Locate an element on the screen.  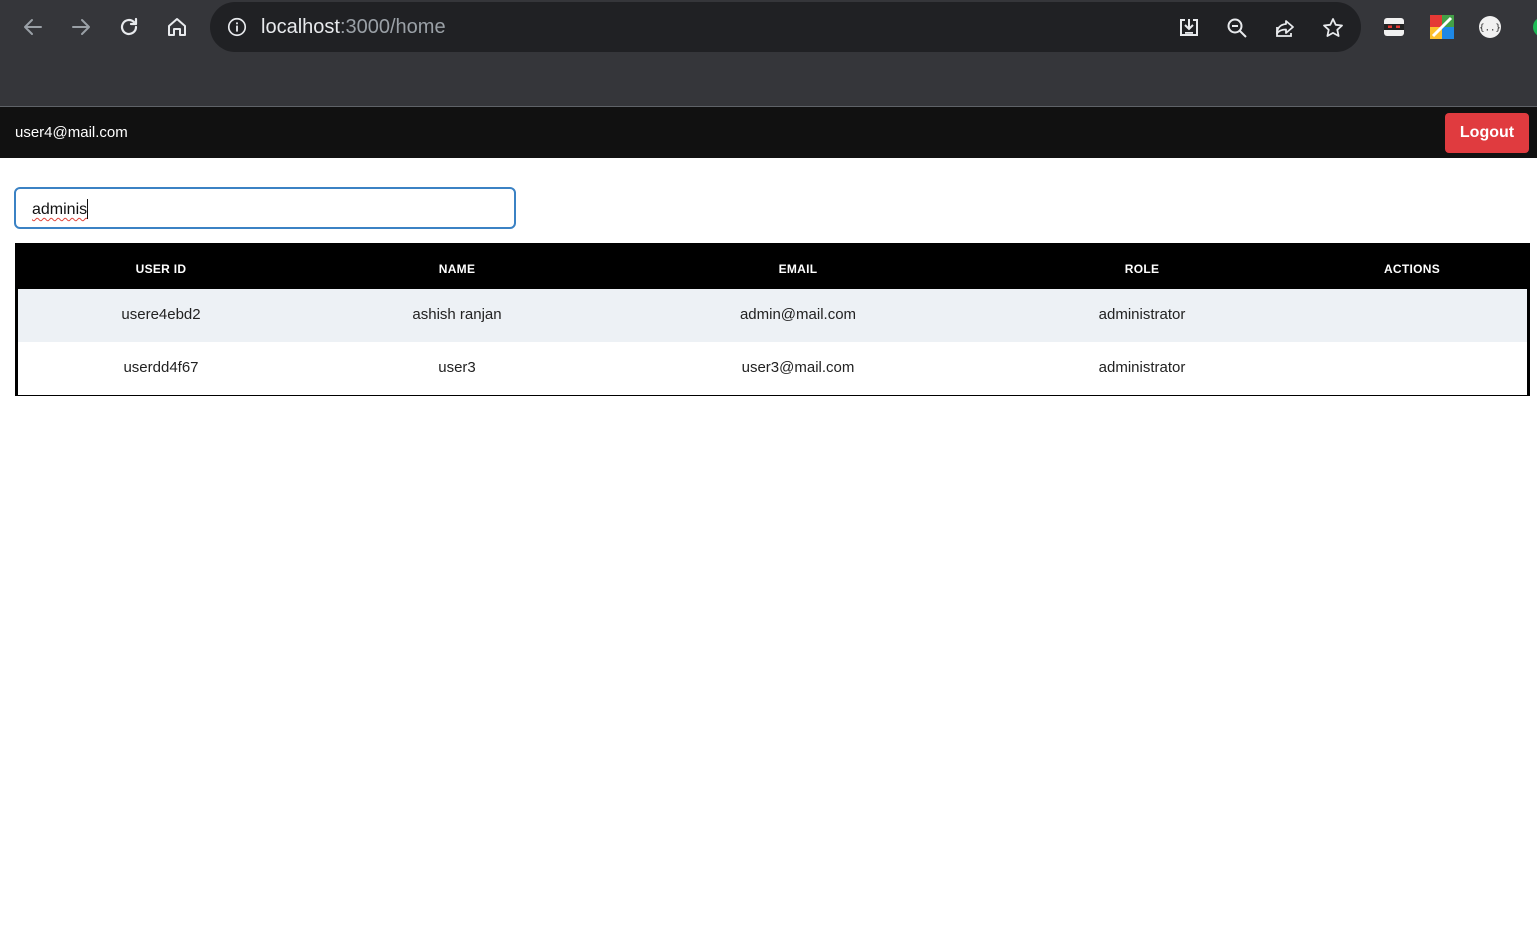
share-button is located at coordinates (1285, 28).